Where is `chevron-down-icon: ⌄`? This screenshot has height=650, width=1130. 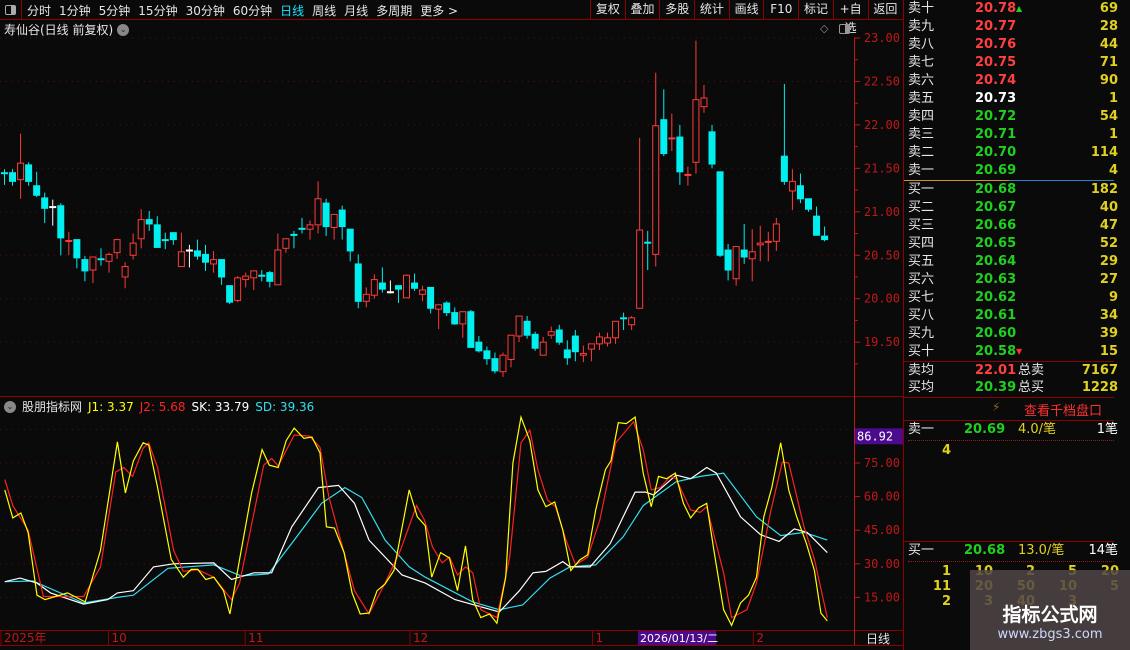
chevron-down-icon: ⌄ is located at coordinates (10, 406).